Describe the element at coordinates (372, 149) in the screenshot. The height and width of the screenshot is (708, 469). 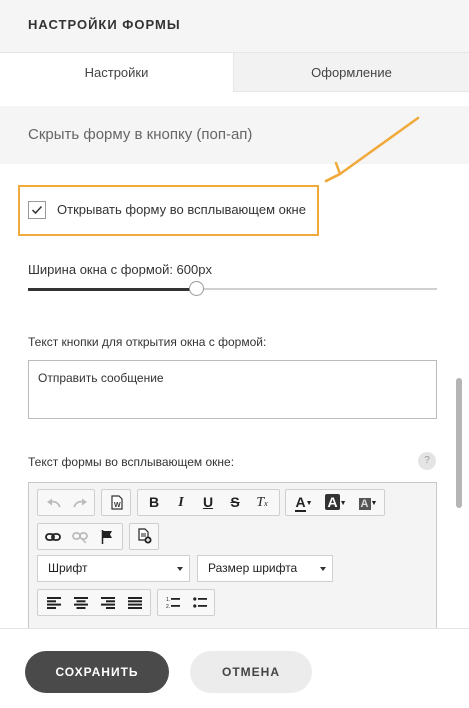
I see `annotation-arrow-icon` at that location.